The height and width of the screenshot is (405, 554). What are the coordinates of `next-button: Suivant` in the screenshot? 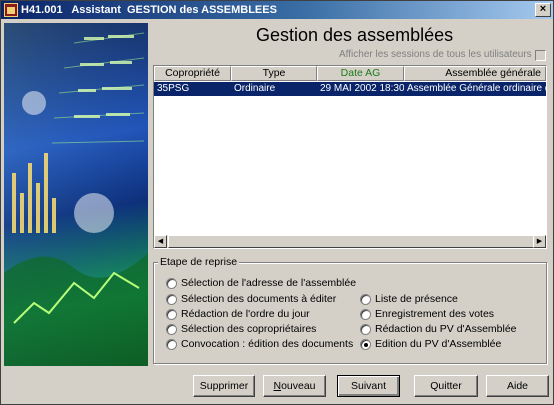 It's located at (368, 386).